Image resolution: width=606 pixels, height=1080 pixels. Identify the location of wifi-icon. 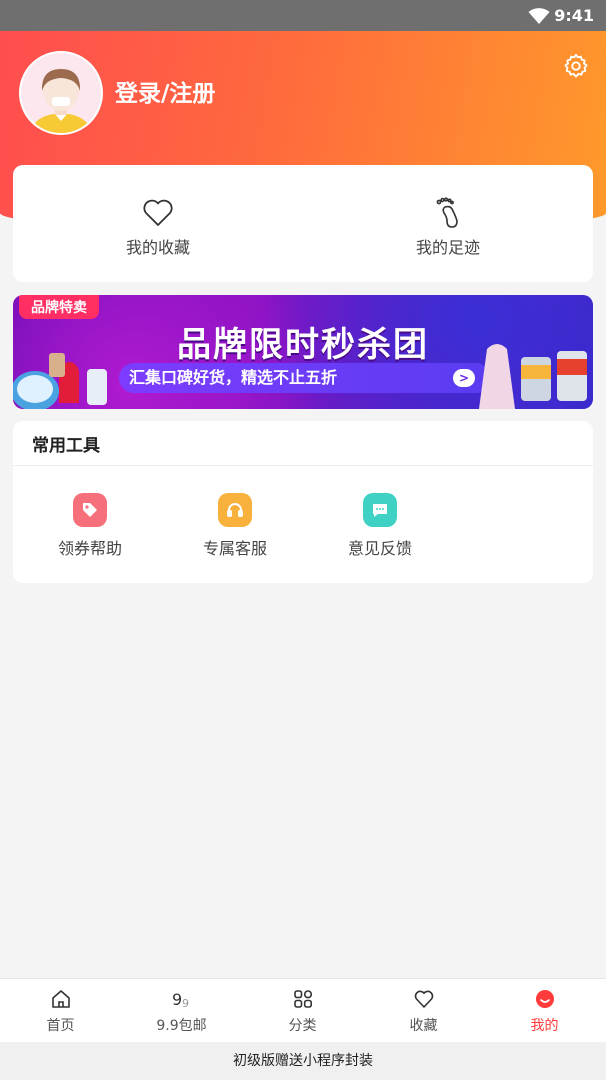
(539, 16).